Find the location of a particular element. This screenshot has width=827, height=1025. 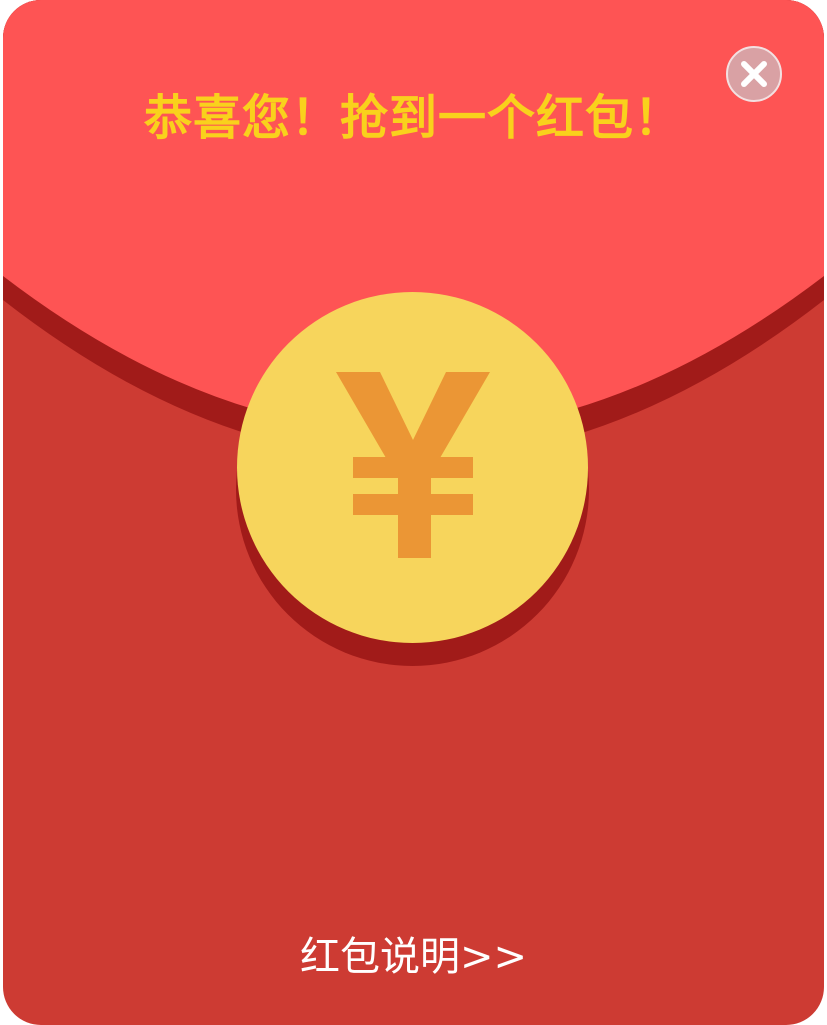

congratulations-title: 恭喜您！抢到一个红包！ is located at coordinates (413, 118).